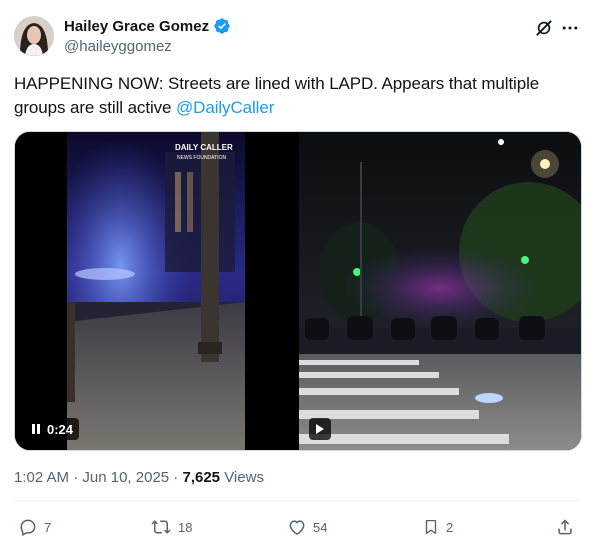 The height and width of the screenshot is (549, 594). What do you see at coordinates (297, 500) in the screenshot?
I see `divider` at bounding box center [297, 500].